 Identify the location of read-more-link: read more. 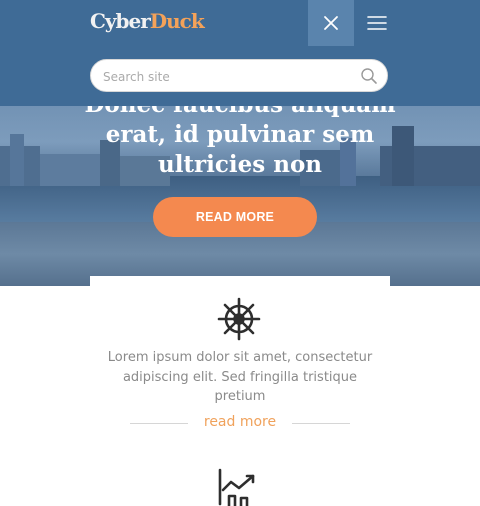
(240, 422).